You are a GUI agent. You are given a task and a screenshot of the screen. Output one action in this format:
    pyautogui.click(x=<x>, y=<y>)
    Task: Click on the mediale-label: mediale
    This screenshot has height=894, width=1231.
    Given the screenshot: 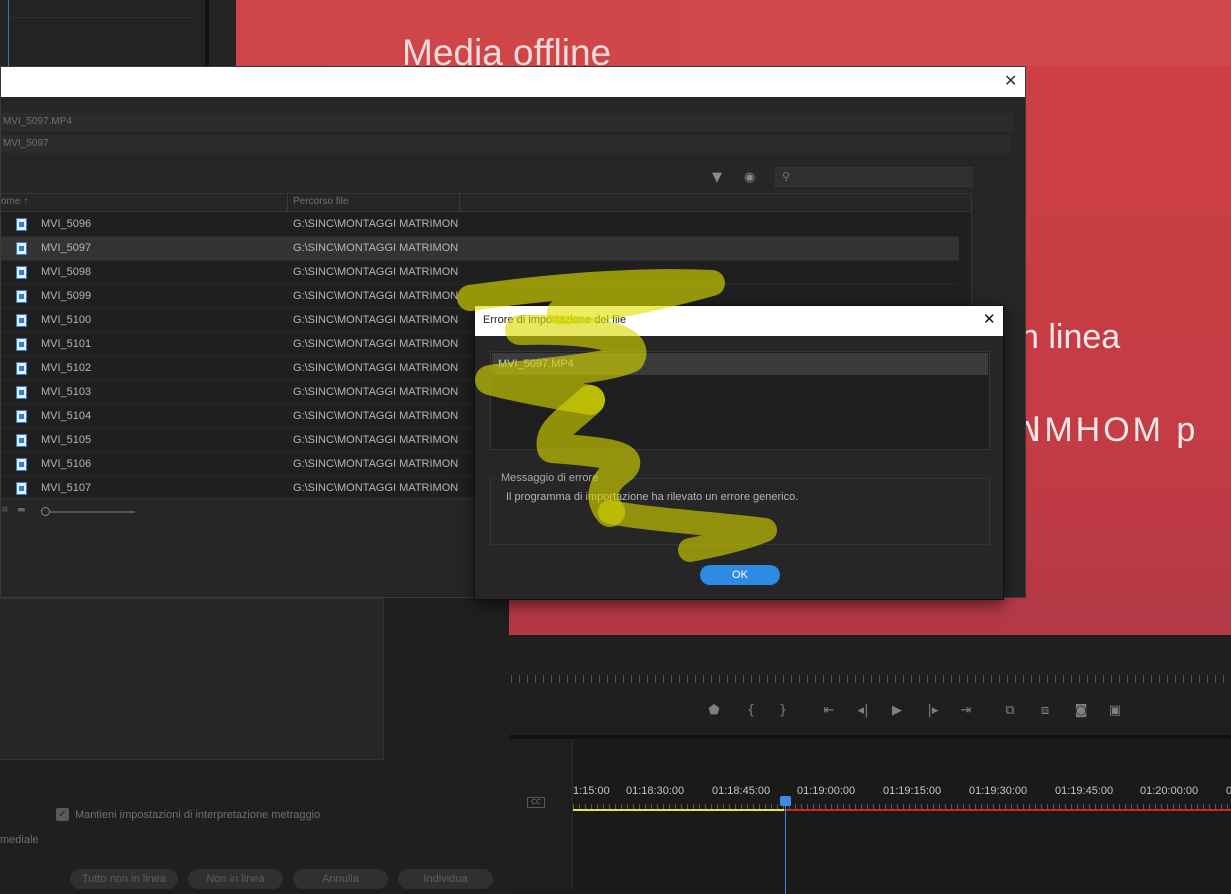 What is the action you would take?
    pyautogui.click(x=19, y=840)
    